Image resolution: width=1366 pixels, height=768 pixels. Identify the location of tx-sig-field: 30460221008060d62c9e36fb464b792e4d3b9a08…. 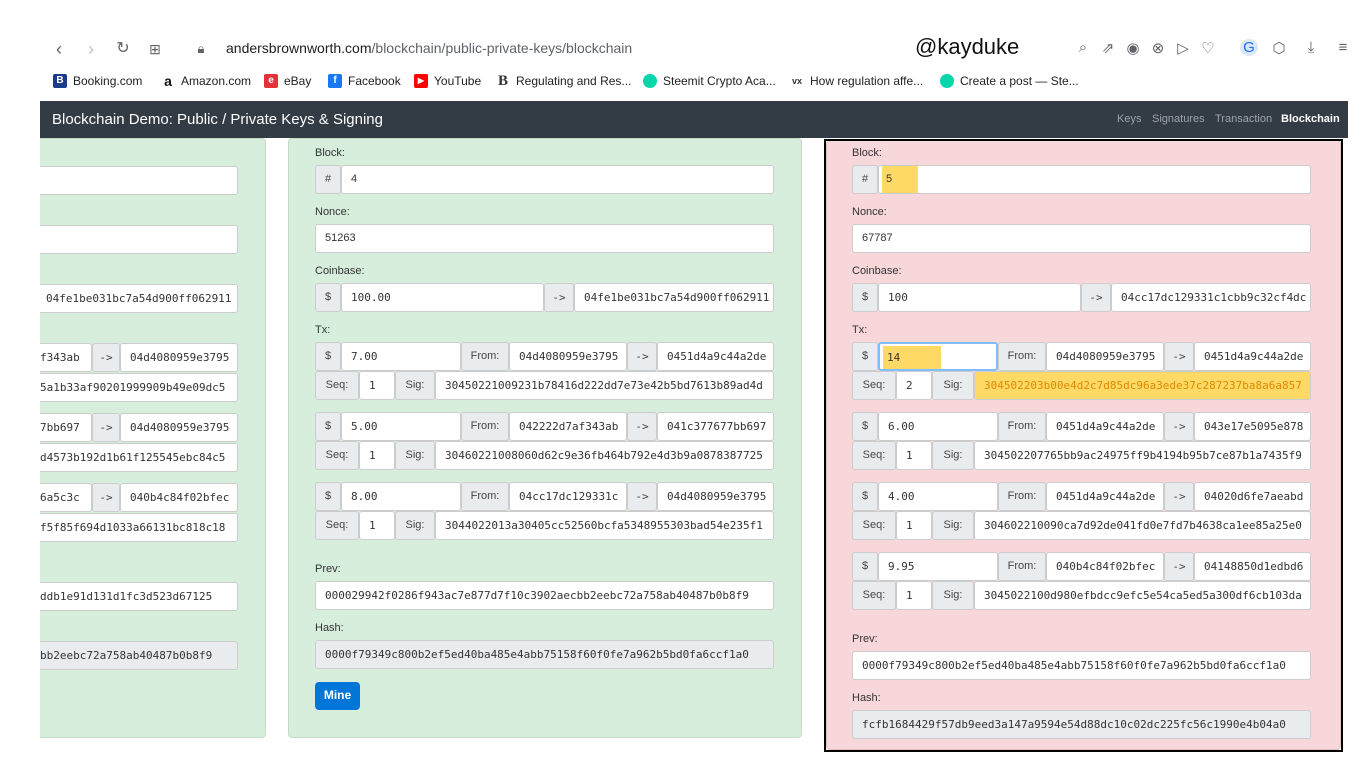
(604, 455).